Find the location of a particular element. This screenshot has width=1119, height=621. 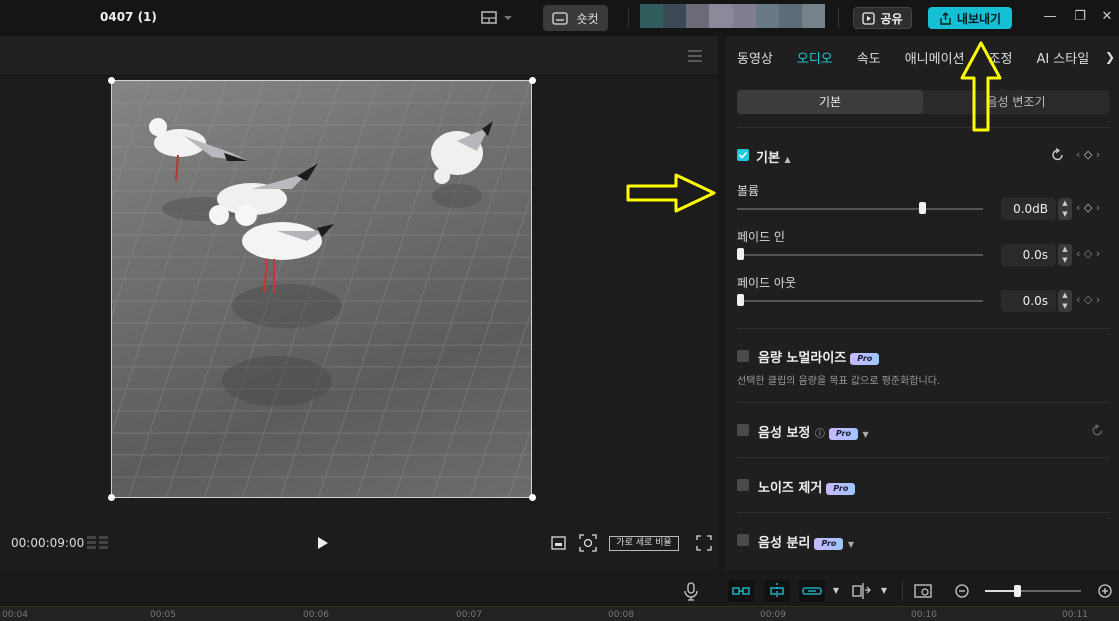

basic-title: 기본 is located at coordinates (768, 158).